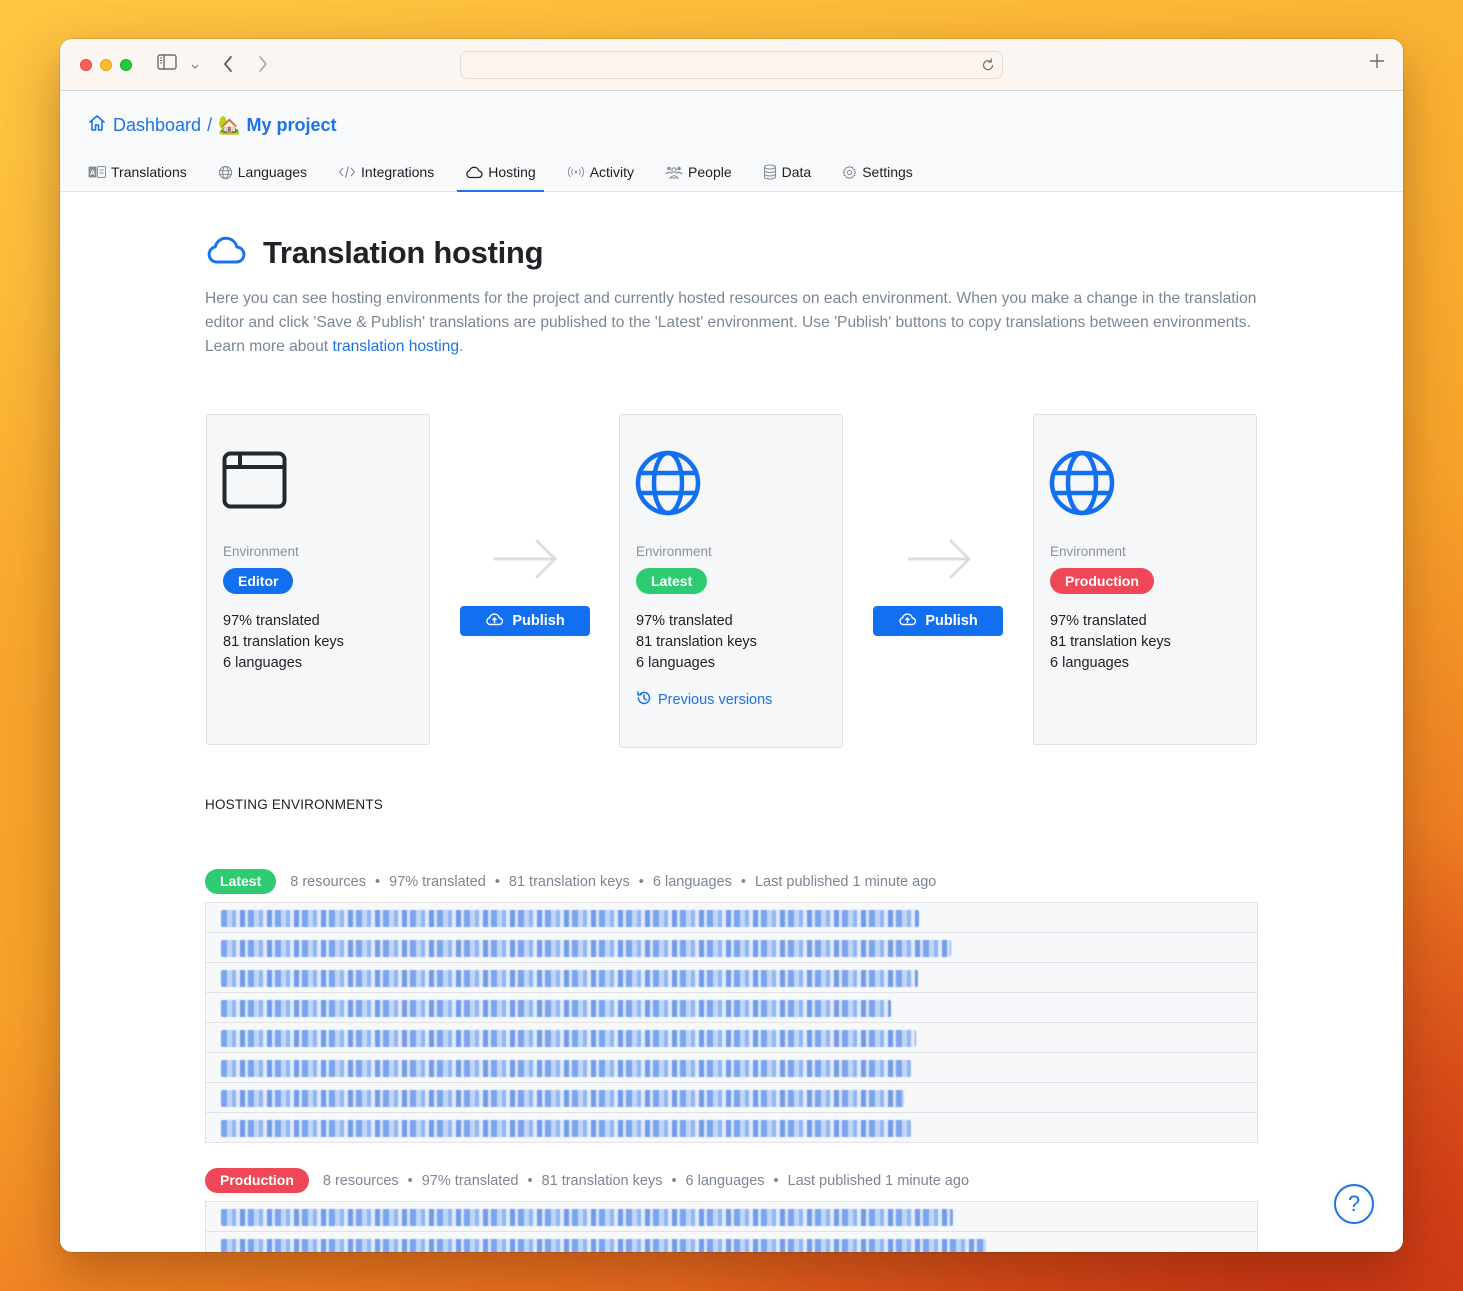 The image size is (1463, 1291). What do you see at coordinates (137, 172) in the screenshot?
I see `tab-translations: A Translations` at bounding box center [137, 172].